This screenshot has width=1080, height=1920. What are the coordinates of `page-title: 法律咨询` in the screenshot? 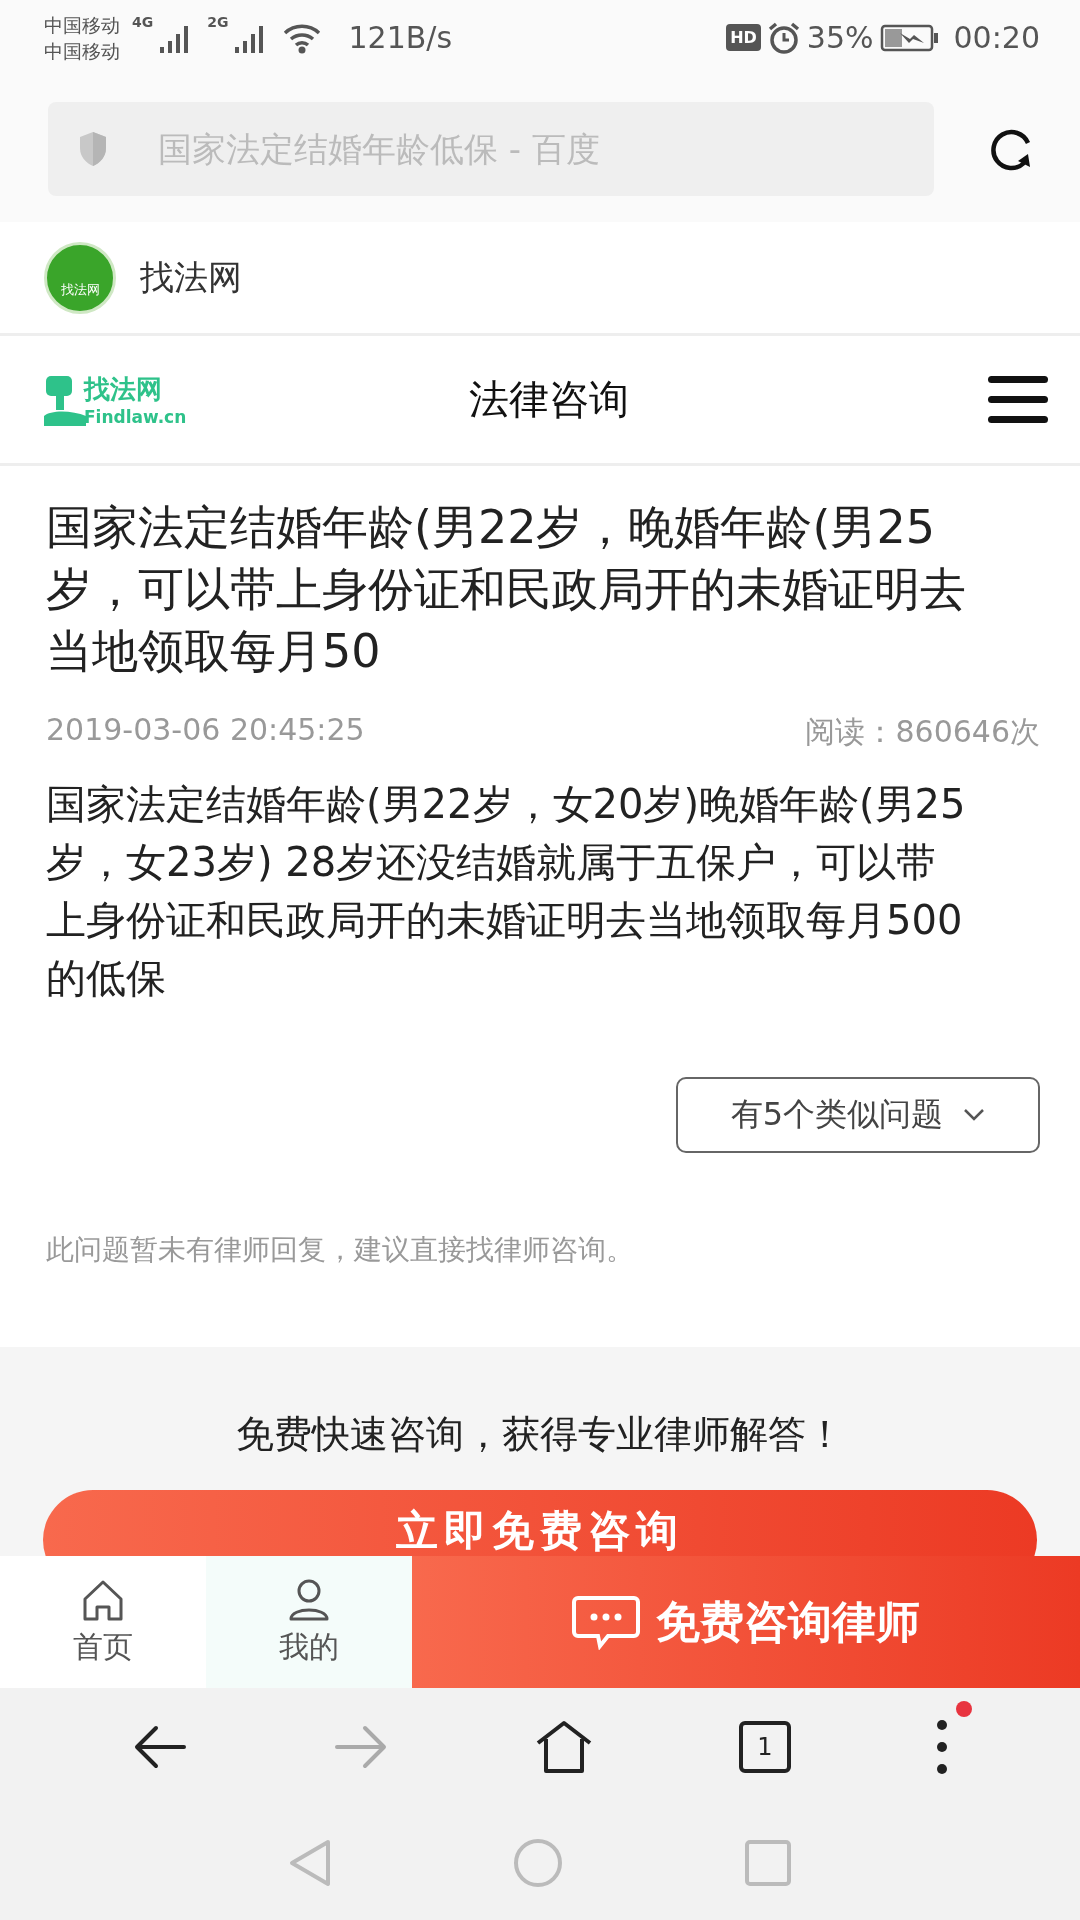 It's located at (549, 399).